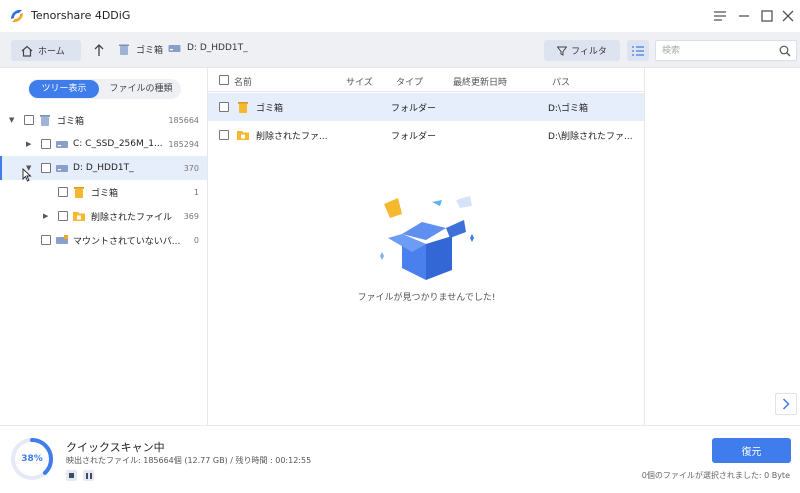  What do you see at coordinates (767, 16) in the screenshot?
I see `maximize-icon` at bounding box center [767, 16].